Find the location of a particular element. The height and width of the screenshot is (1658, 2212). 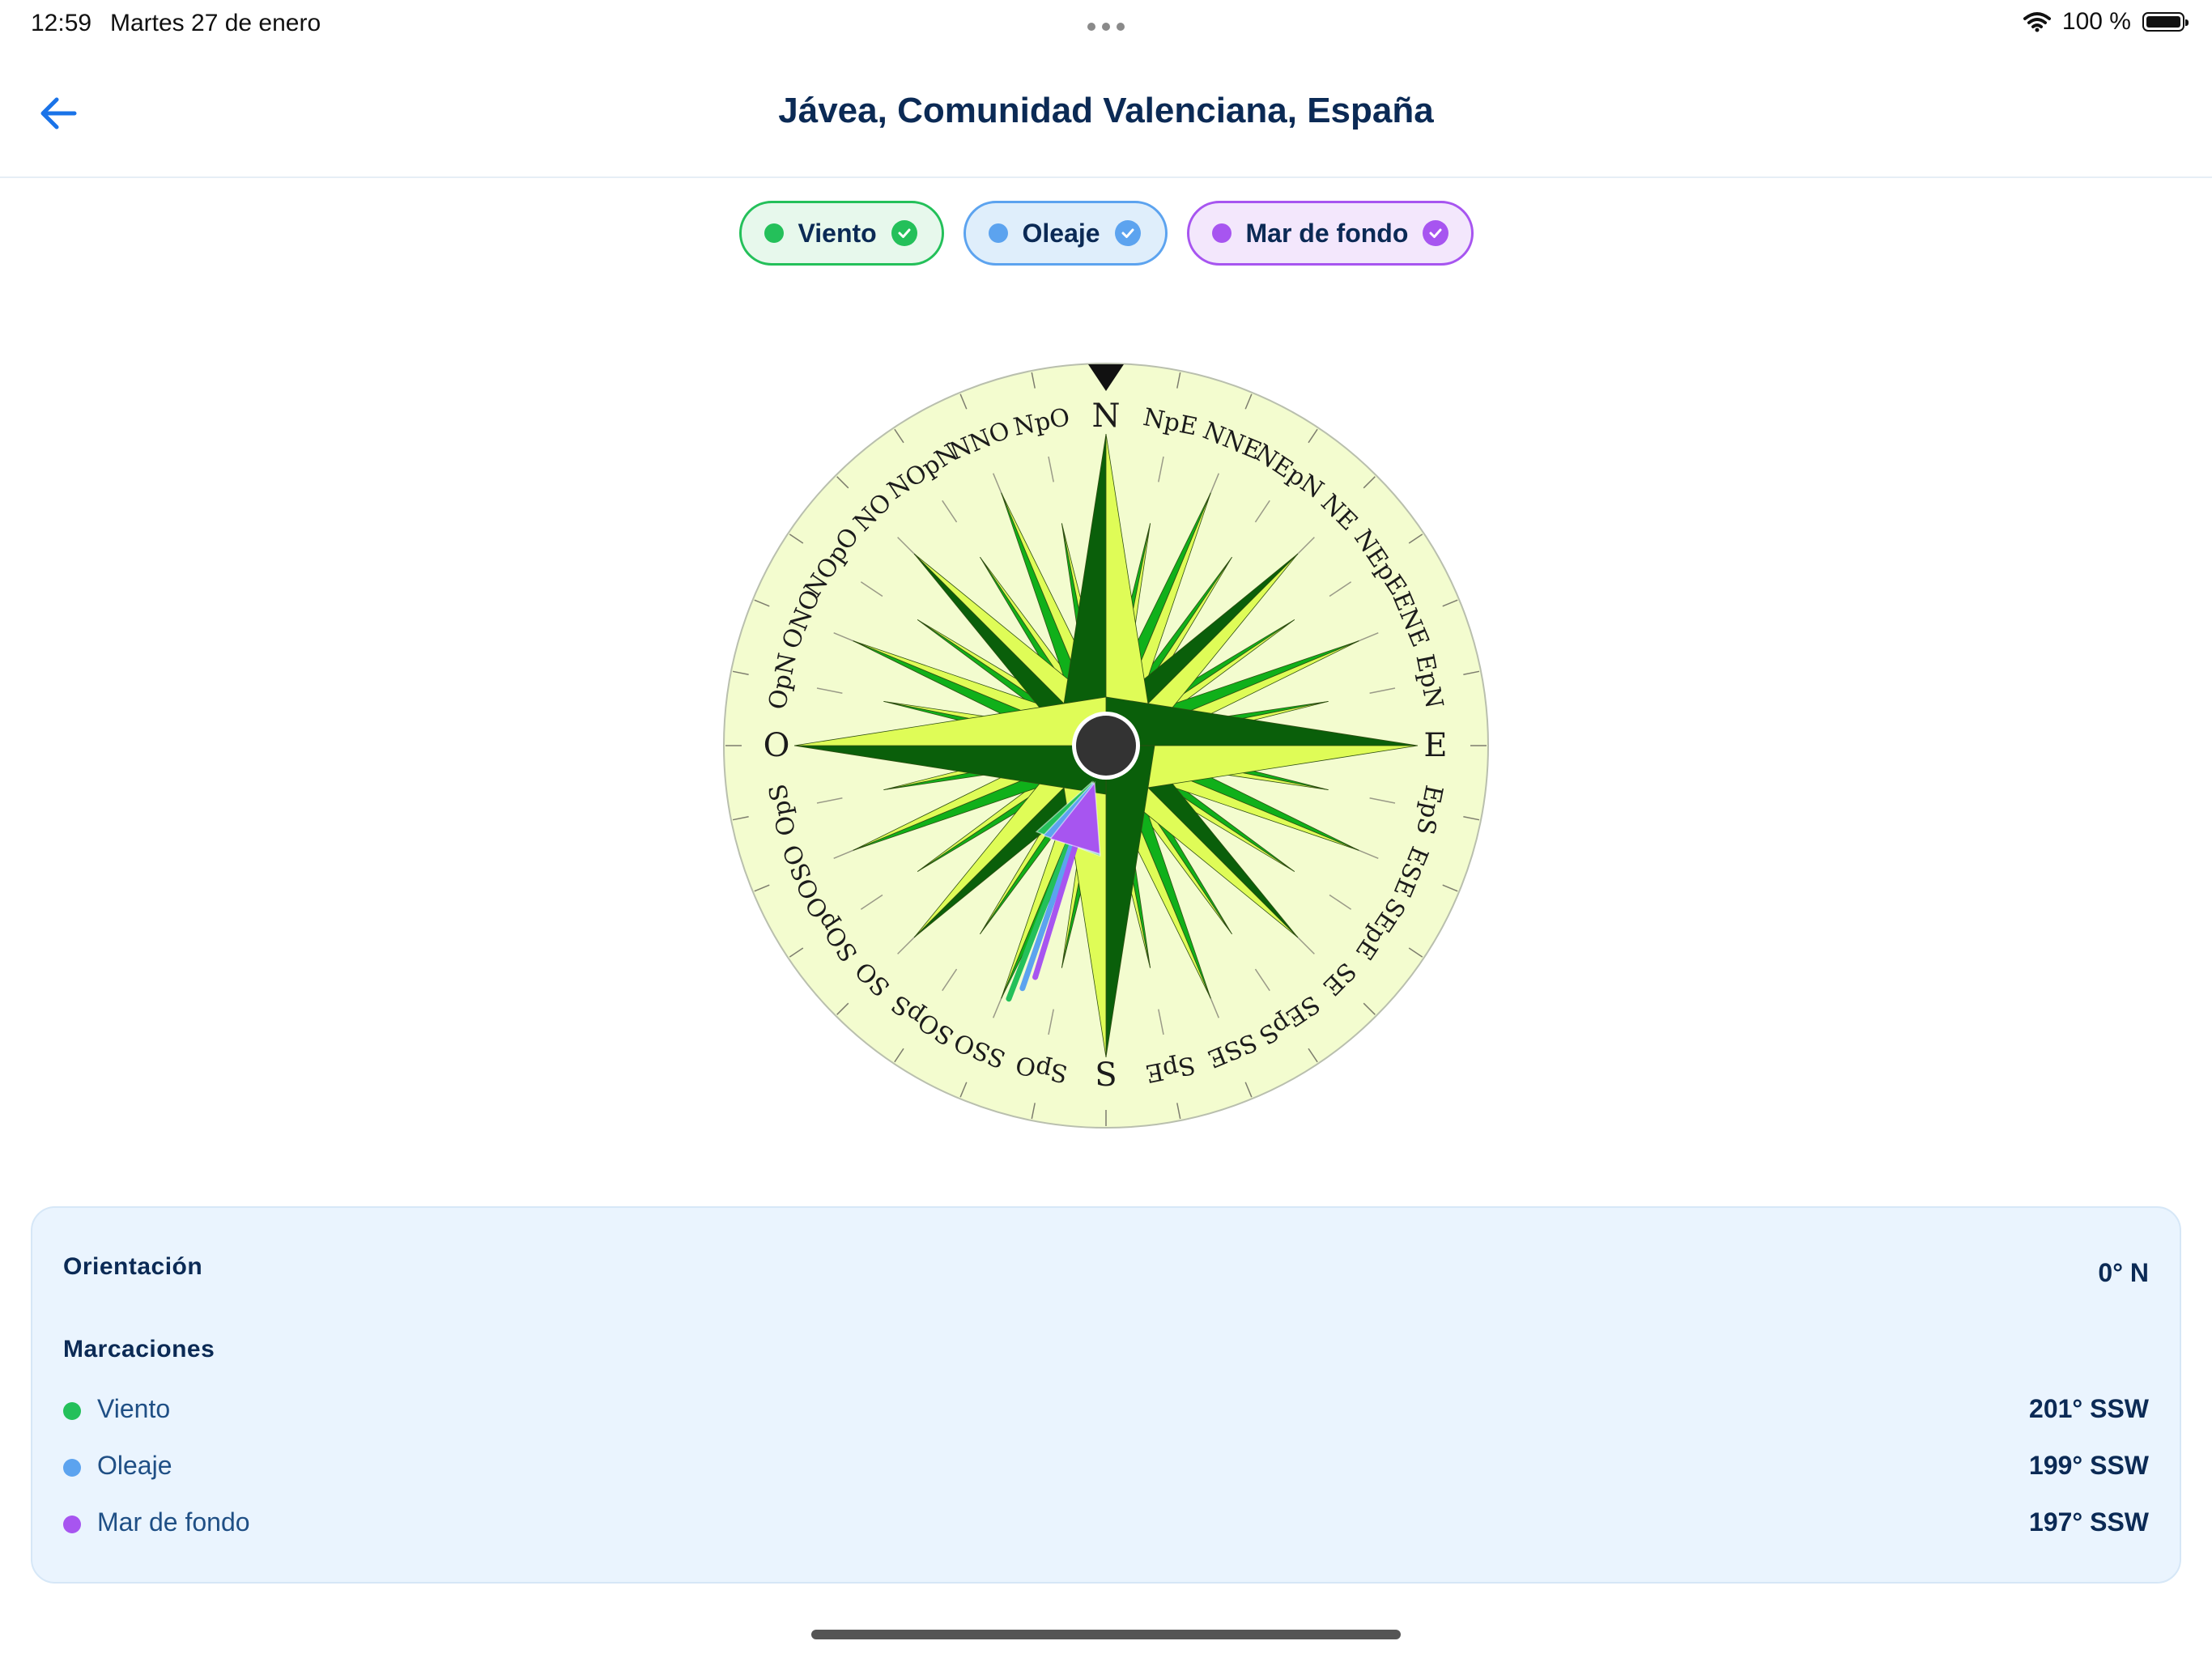

orientation-value: 0° N is located at coordinates (2123, 1272).